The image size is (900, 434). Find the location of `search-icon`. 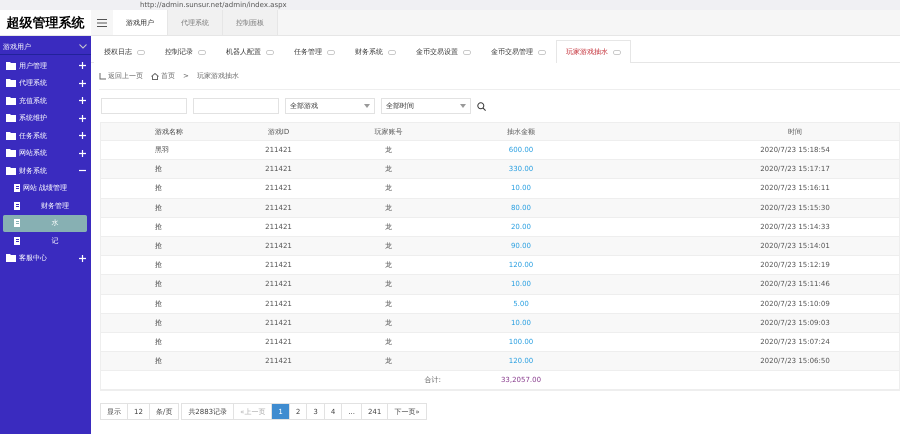

search-icon is located at coordinates (481, 106).